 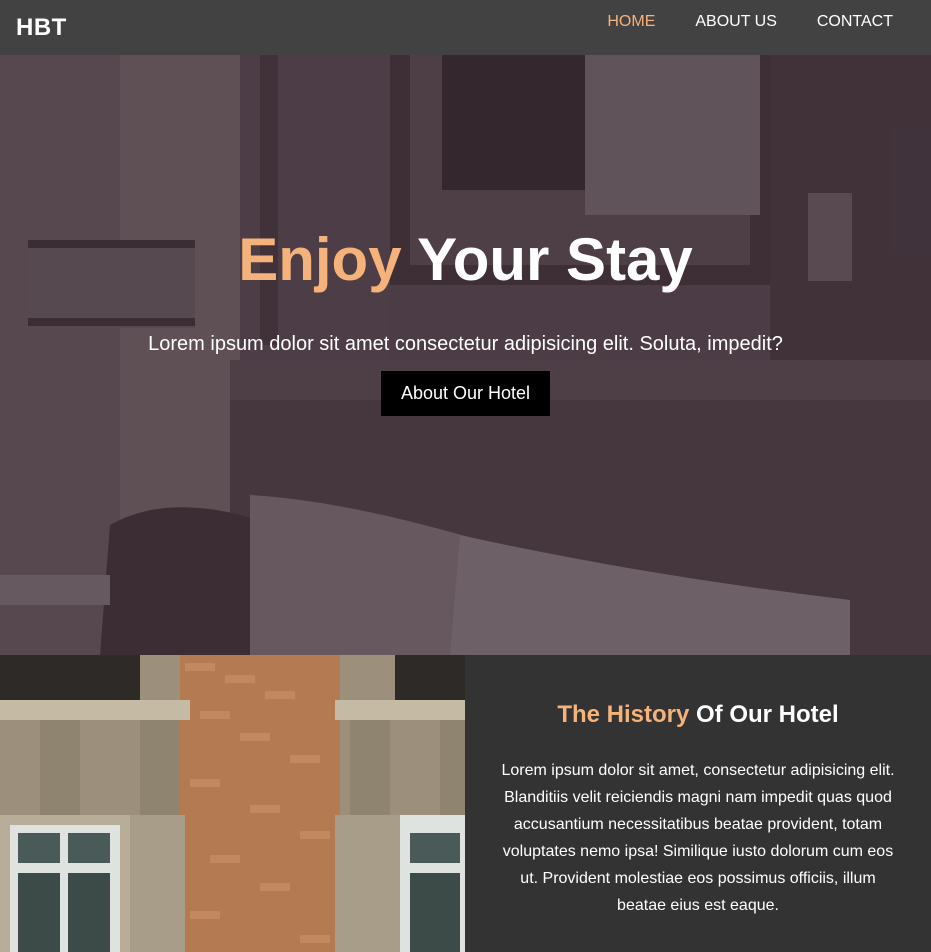 I want to click on navbar: HBT HOME ABOUT US CONTACT, so click(x=465, y=27).